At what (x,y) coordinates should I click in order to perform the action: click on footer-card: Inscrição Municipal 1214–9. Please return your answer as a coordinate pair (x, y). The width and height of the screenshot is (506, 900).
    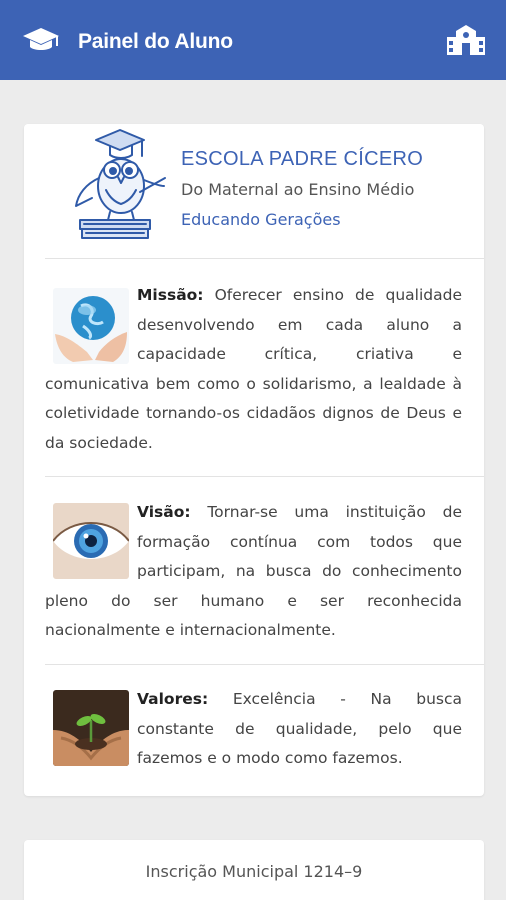
    Looking at the image, I should click on (254, 870).